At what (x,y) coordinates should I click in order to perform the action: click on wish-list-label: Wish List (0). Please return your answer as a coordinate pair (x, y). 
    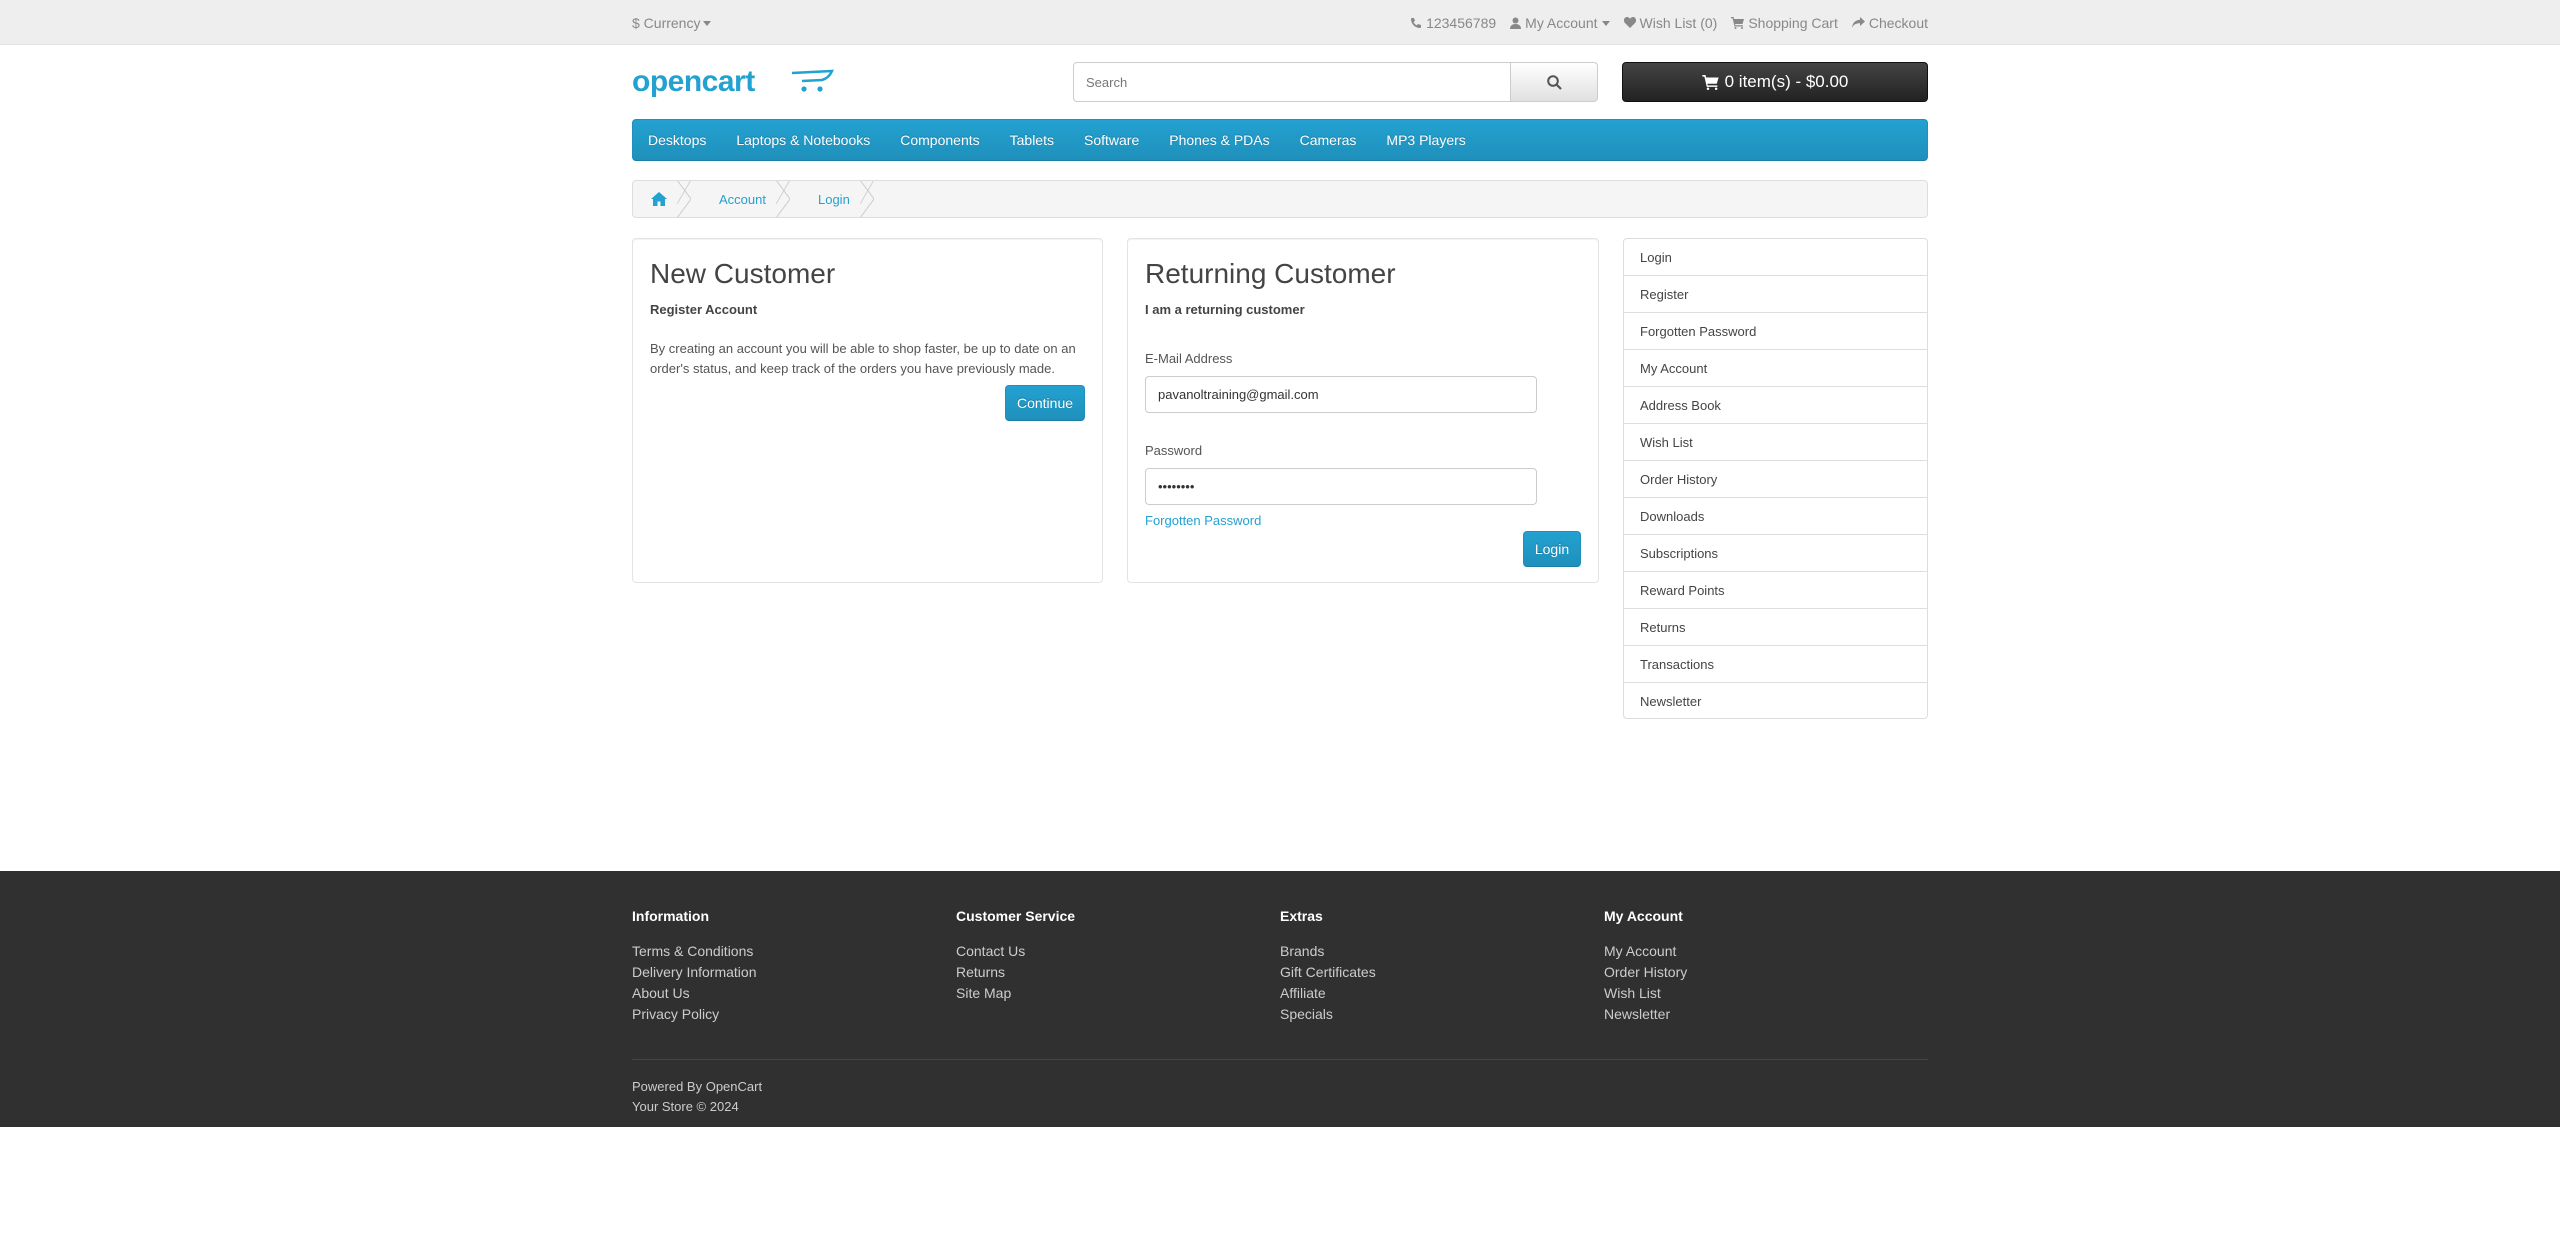
    Looking at the image, I should click on (1678, 22).